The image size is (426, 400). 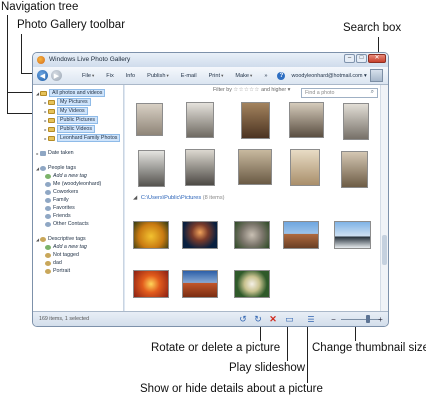 What do you see at coordinates (64, 319) in the screenshot?
I see `status-text: 169 items, 1 selected` at bounding box center [64, 319].